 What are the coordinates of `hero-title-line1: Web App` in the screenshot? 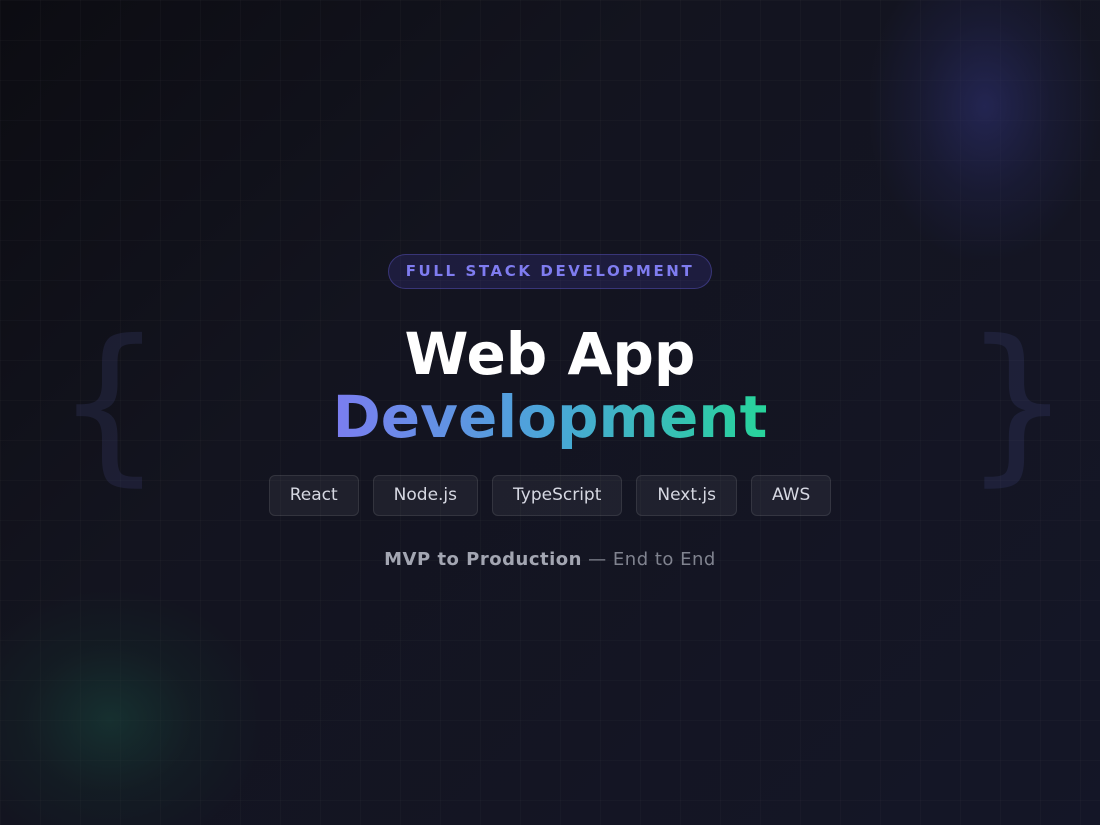 It's located at (550, 354).